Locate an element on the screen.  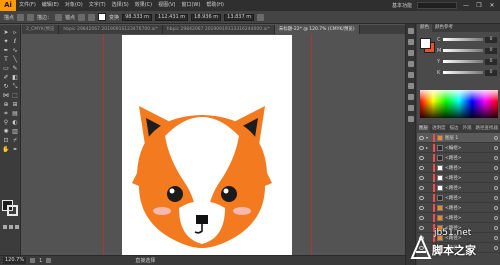
magic-wand-icon: ✦ is located at coordinates (6, 41).